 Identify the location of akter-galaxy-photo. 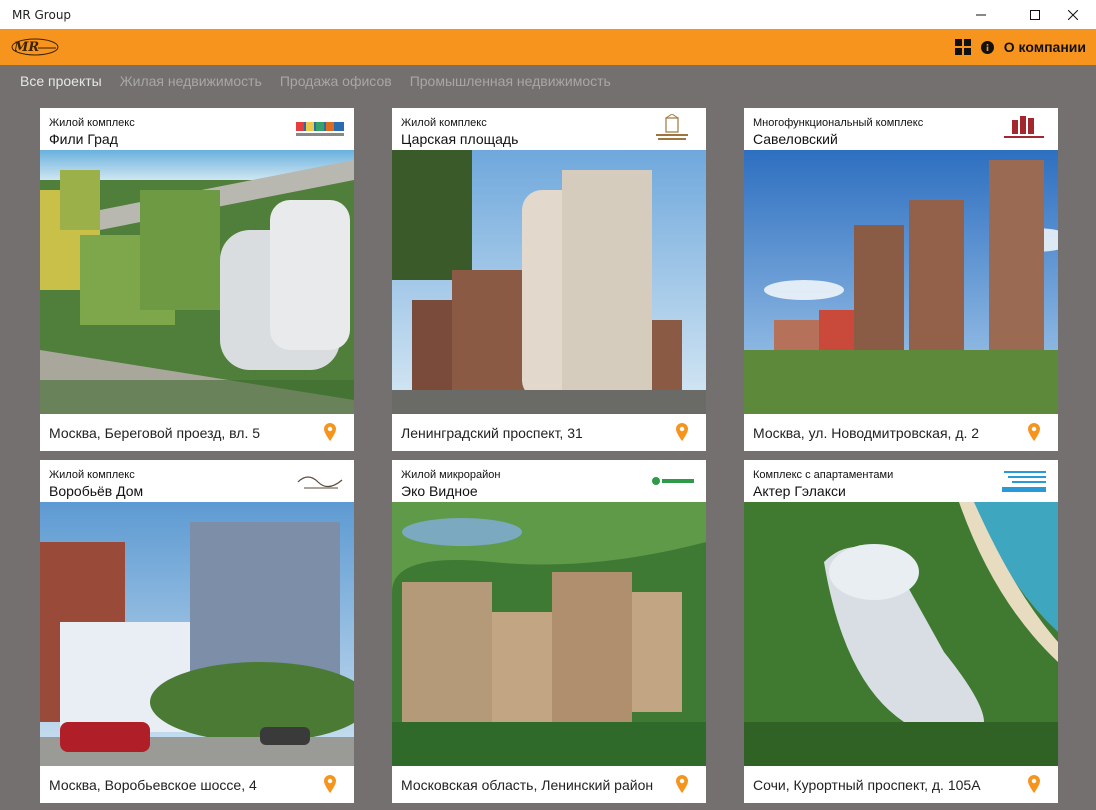
(901, 634).